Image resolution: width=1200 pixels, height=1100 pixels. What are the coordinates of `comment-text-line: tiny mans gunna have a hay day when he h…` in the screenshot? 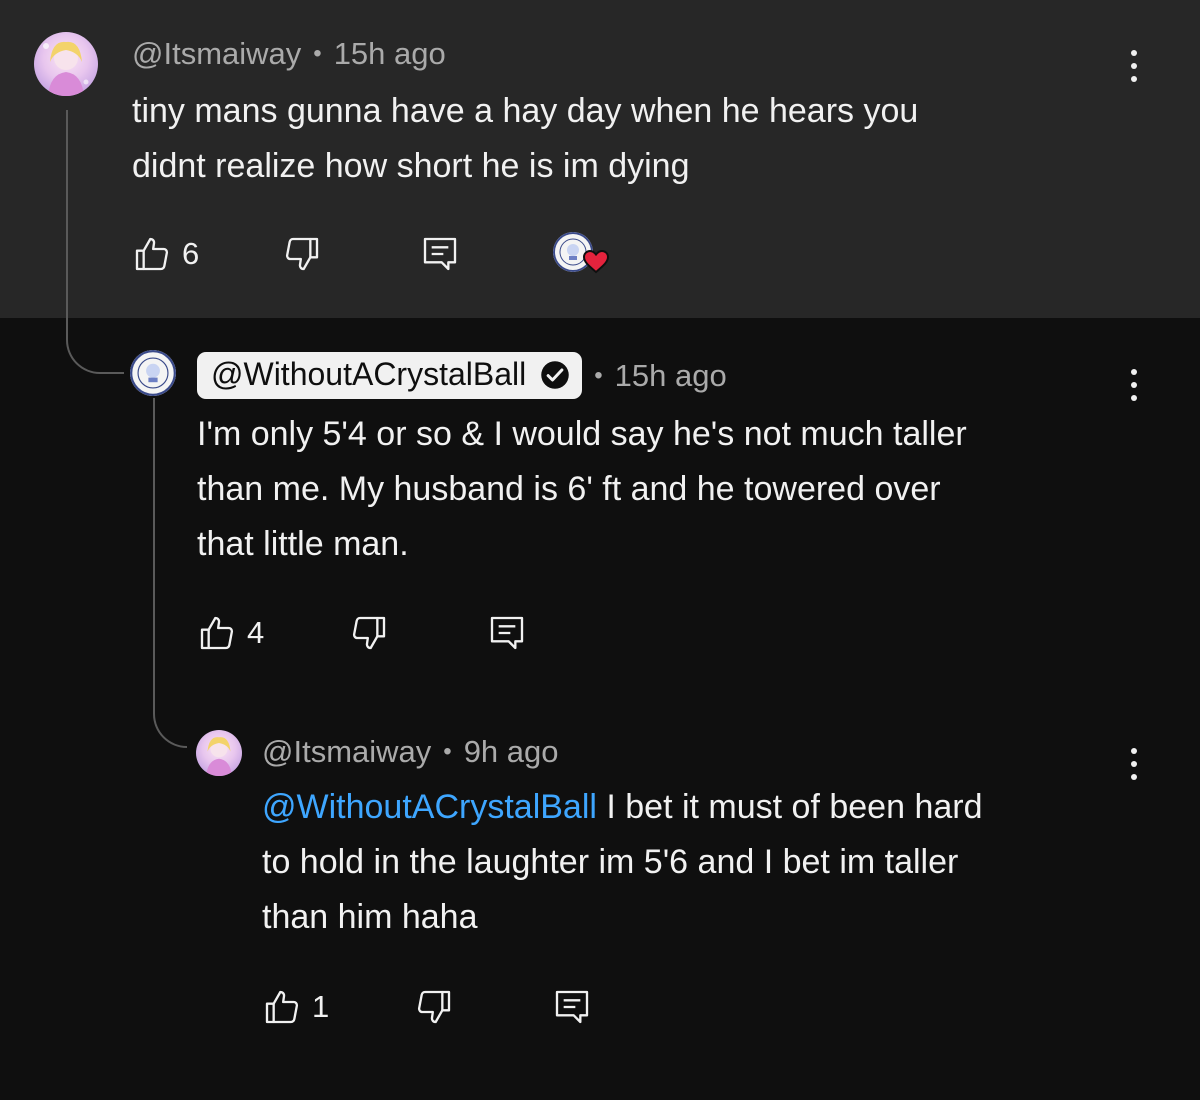 It's located at (525, 111).